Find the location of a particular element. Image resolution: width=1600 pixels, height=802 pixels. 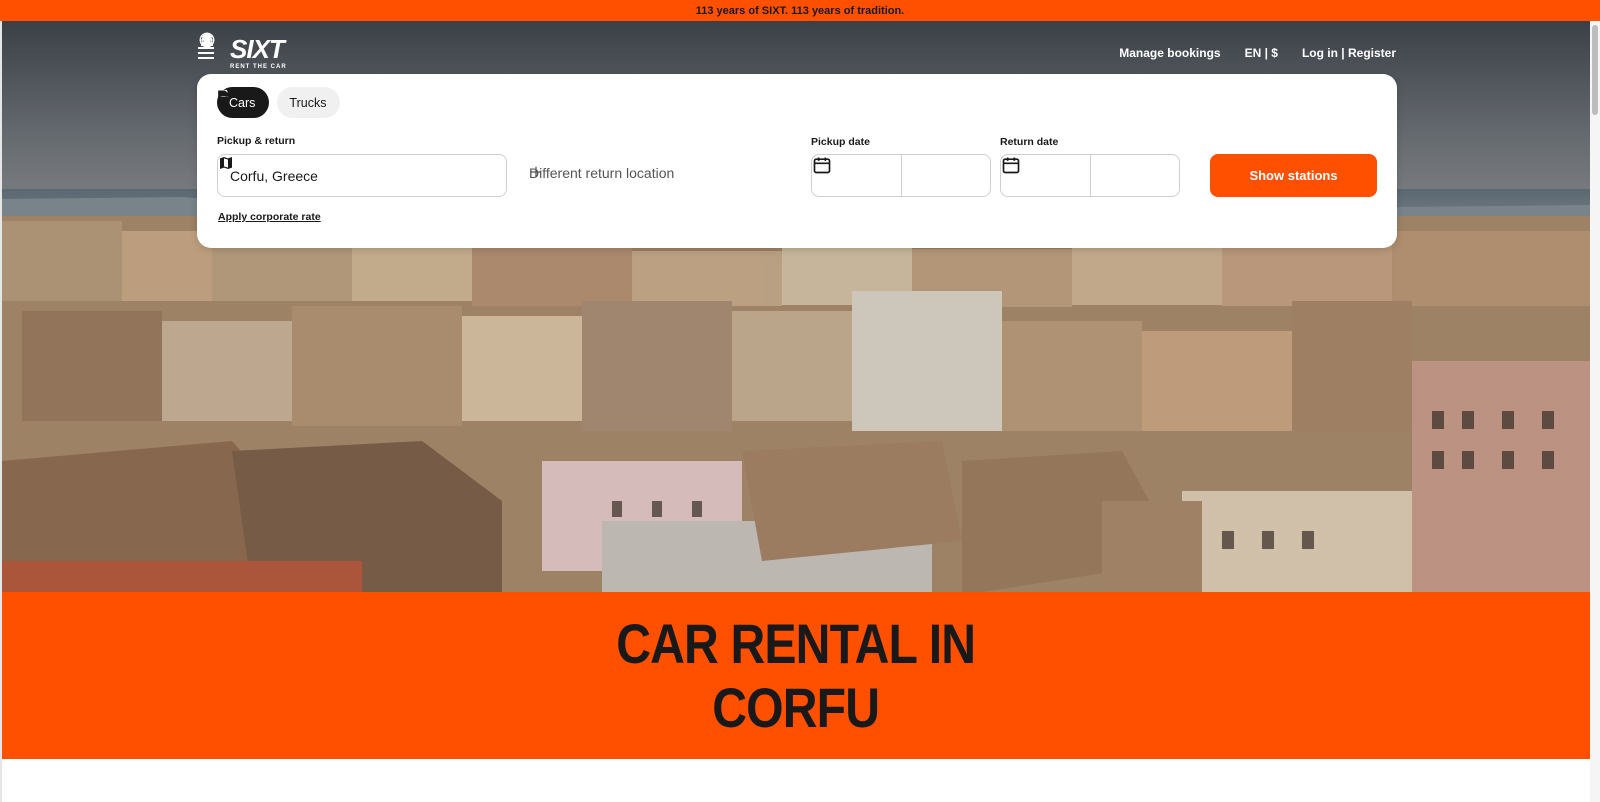

pickup-location-input: Corfu, Greece is located at coordinates (362, 175).